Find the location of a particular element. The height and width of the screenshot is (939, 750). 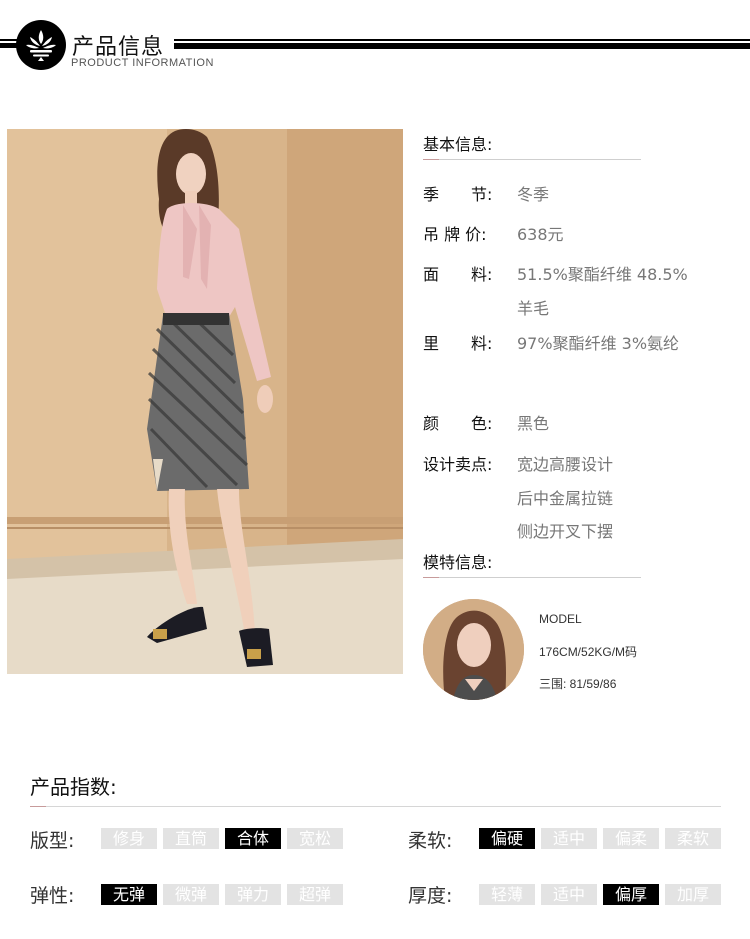

elasticity-option-stretch: 弹力 is located at coordinates (253, 894).